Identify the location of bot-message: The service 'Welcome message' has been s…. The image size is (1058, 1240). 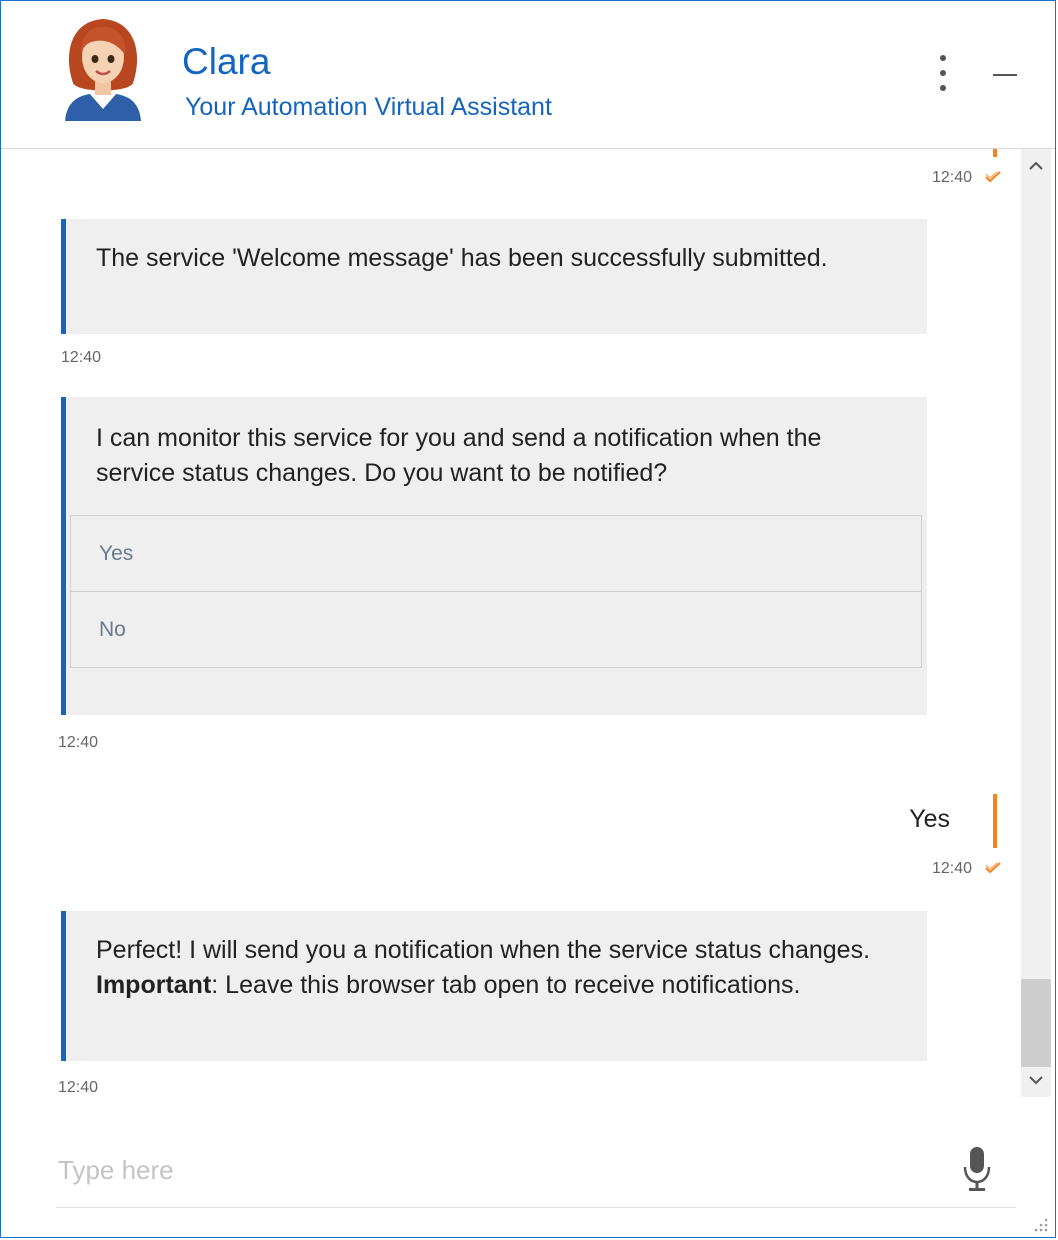
(494, 276).